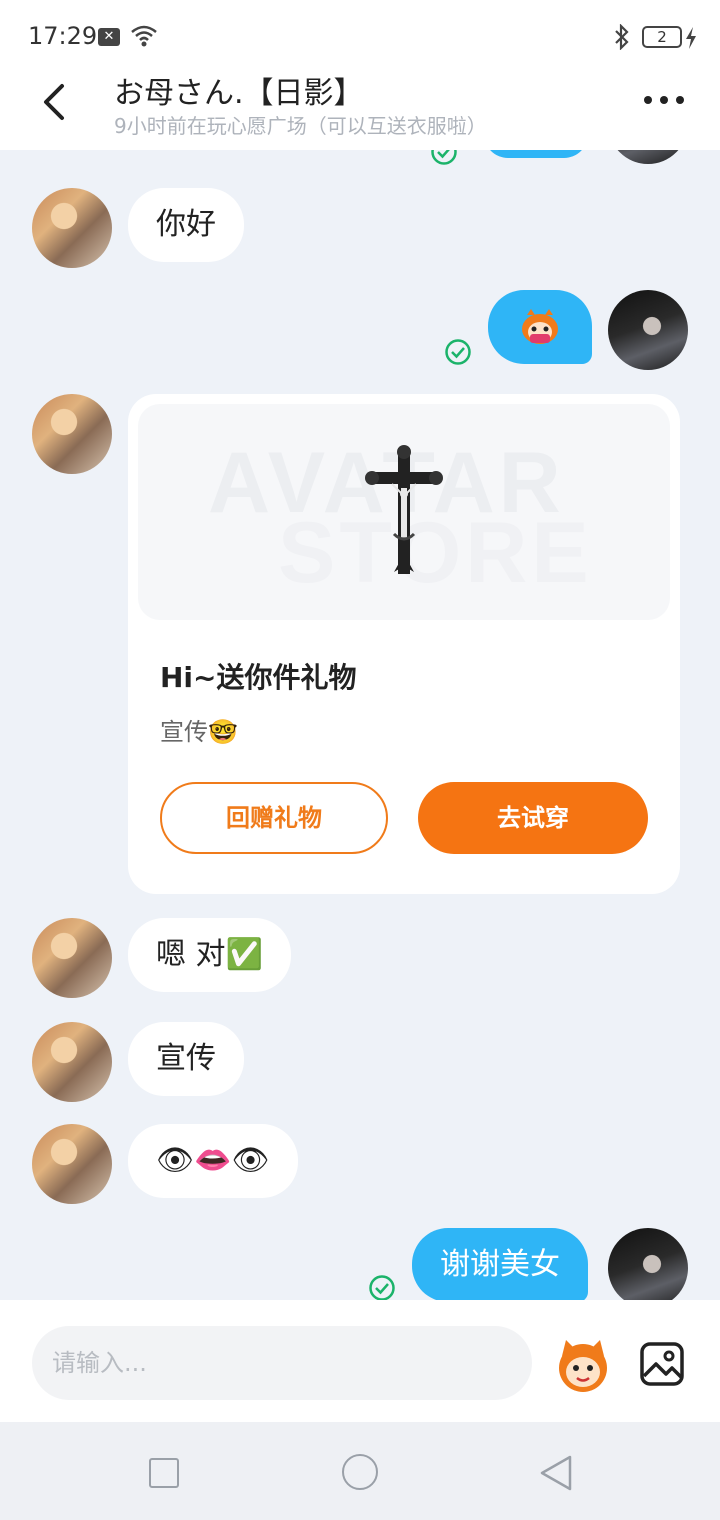  I want to click on notification-badge-icon: ✕, so click(109, 37).